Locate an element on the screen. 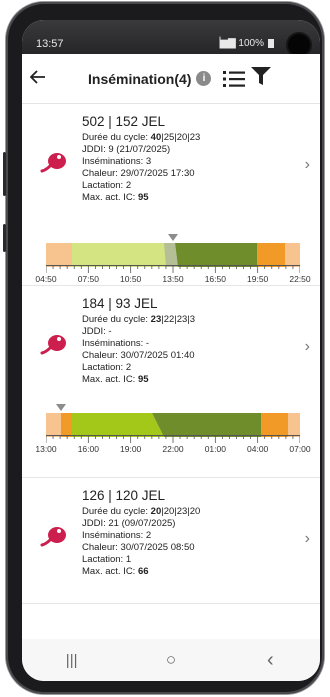 Image resolution: width=330 pixels, height=697 pixels. status-time: 13:57 is located at coordinates (50, 44).